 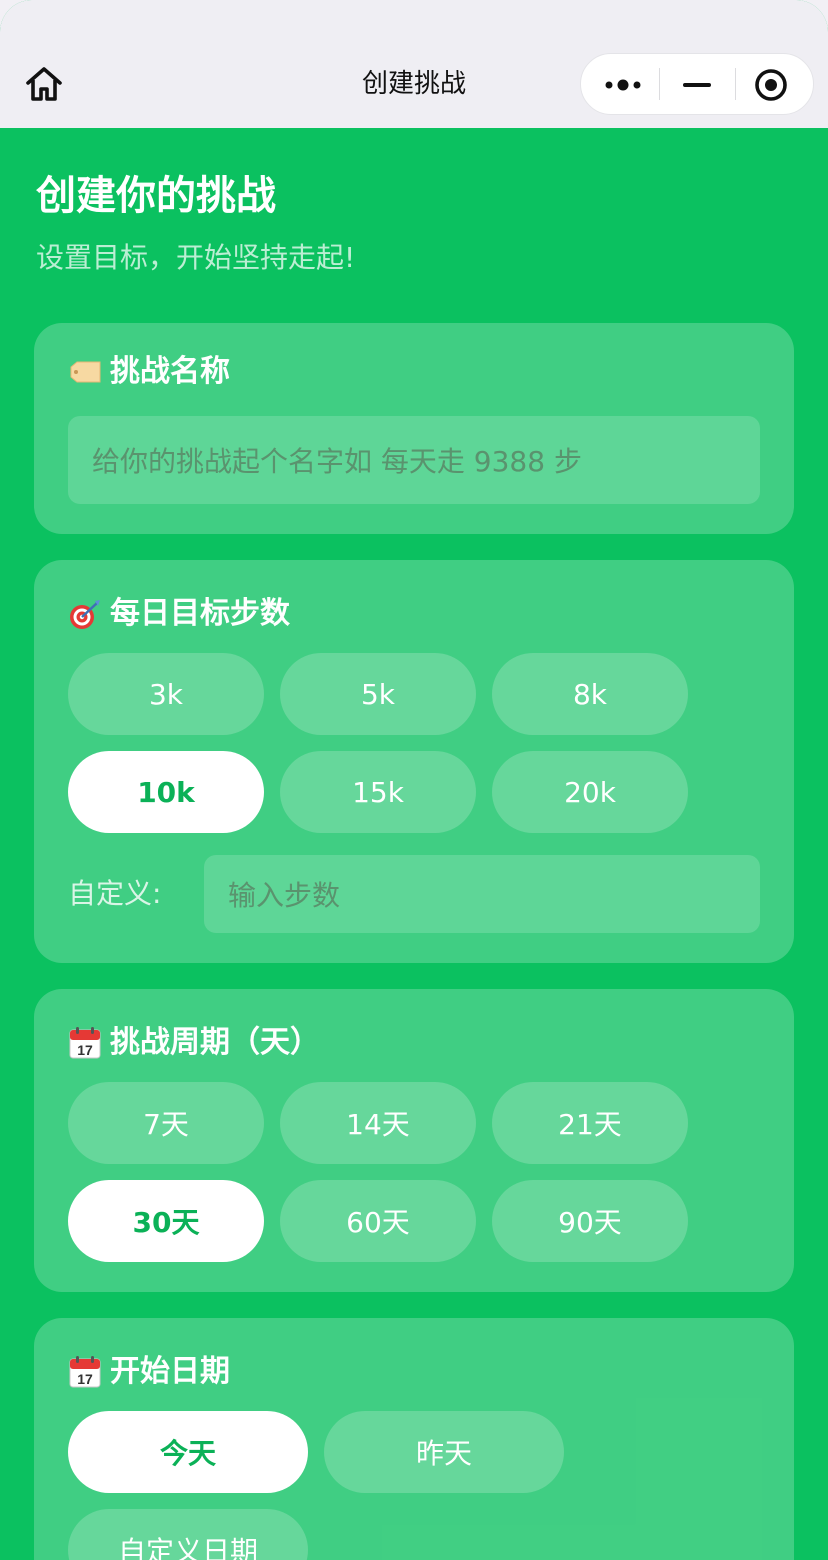 I want to click on challenge-name-card: 挑战名称 给你的挑战起个名字如 每天走 9388 步, so click(x=414, y=428).